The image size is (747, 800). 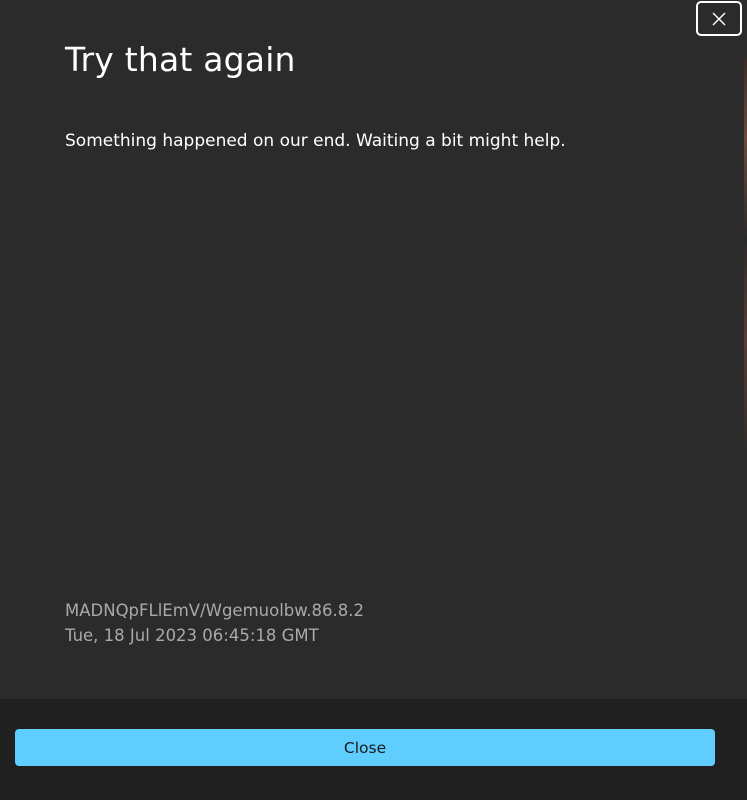 What do you see at coordinates (192, 635) in the screenshot?
I see `error-timestamp: Tue, 18 Jul 2023 06:45:18 GMT` at bounding box center [192, 635].